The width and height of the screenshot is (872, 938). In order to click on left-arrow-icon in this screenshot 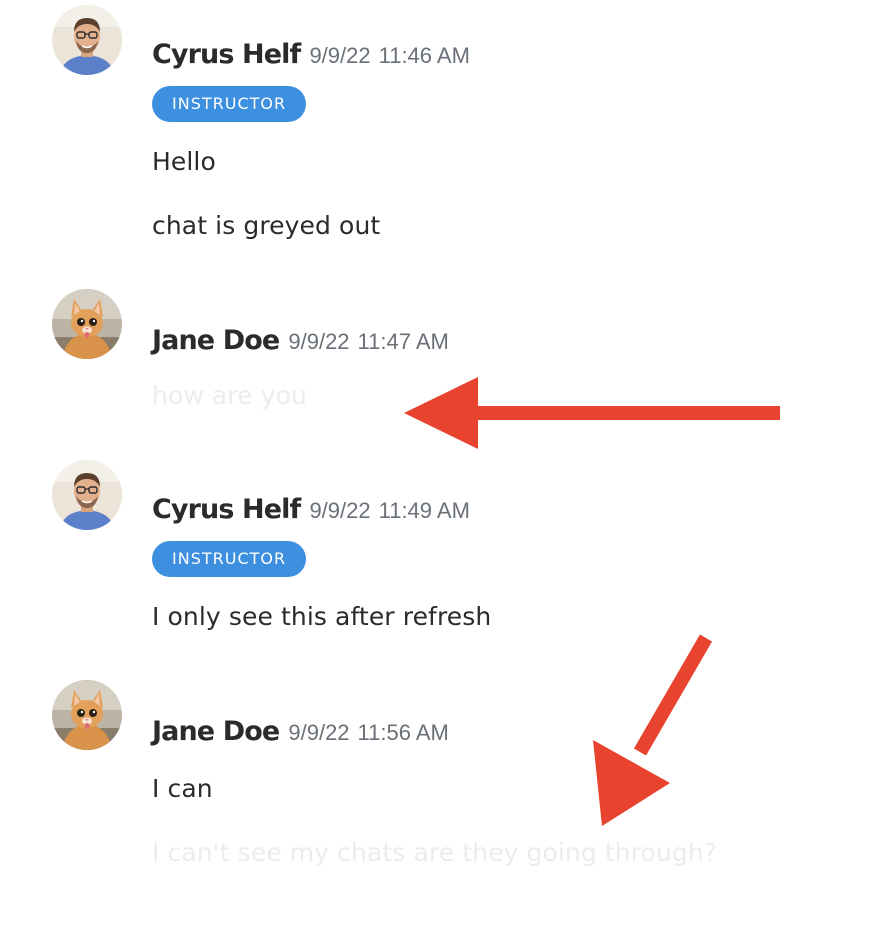, I will do `click(592, 413)`.